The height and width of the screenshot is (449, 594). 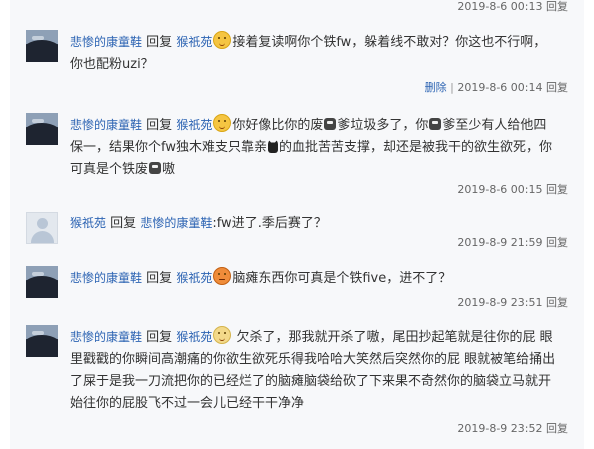 I want to click on comment-timestamp: 2019-8-9 21:59, so click(x=500, y=242).